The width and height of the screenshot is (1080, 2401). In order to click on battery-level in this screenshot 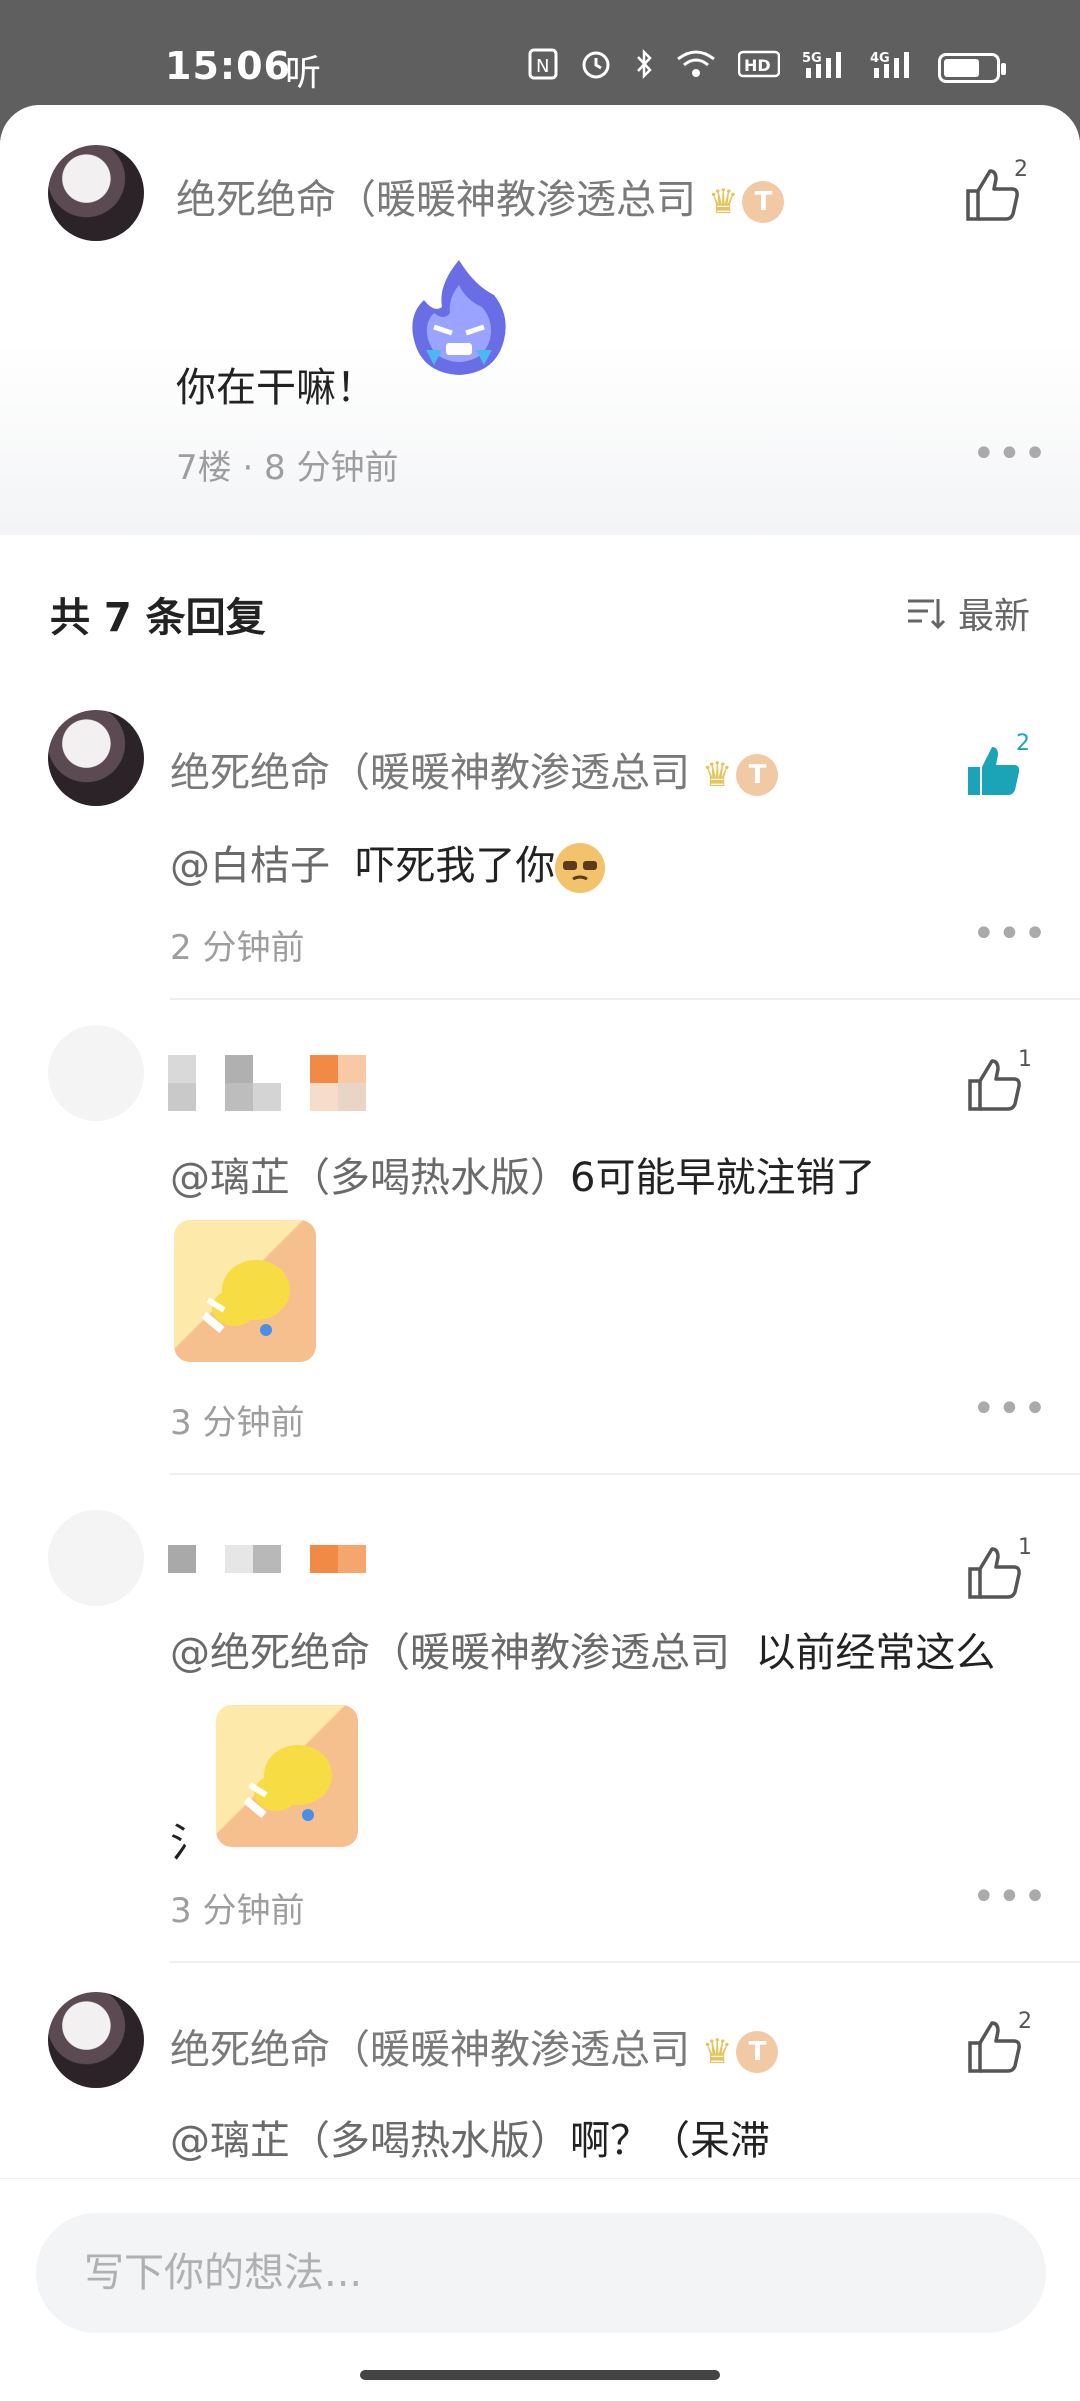, I will do `click(961, 68)`.